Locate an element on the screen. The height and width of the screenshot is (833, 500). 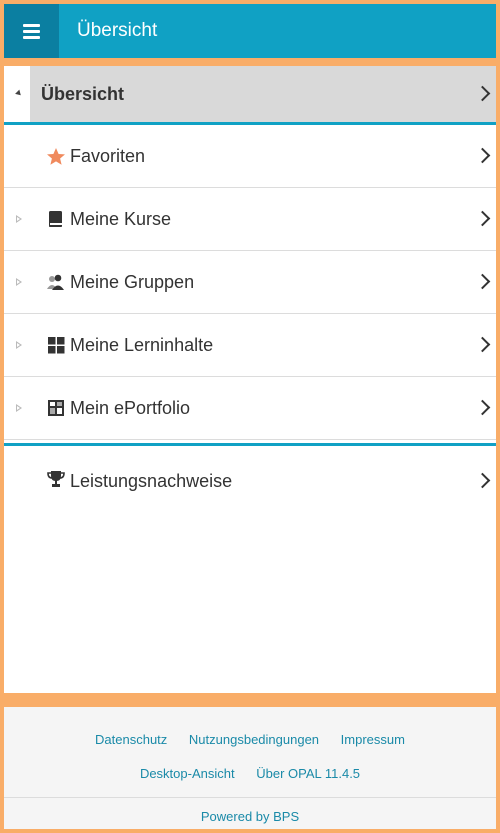
terms-link: Nutzungsbedingungen is located at coordinates (254, 739).